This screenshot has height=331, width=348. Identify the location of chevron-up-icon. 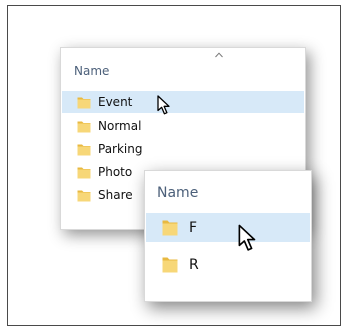
(219, 55).